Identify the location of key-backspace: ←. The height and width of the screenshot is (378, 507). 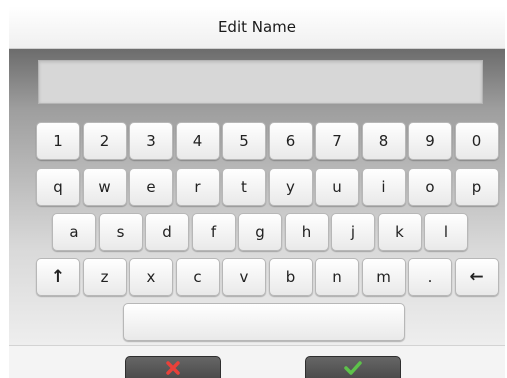
(476, 277).